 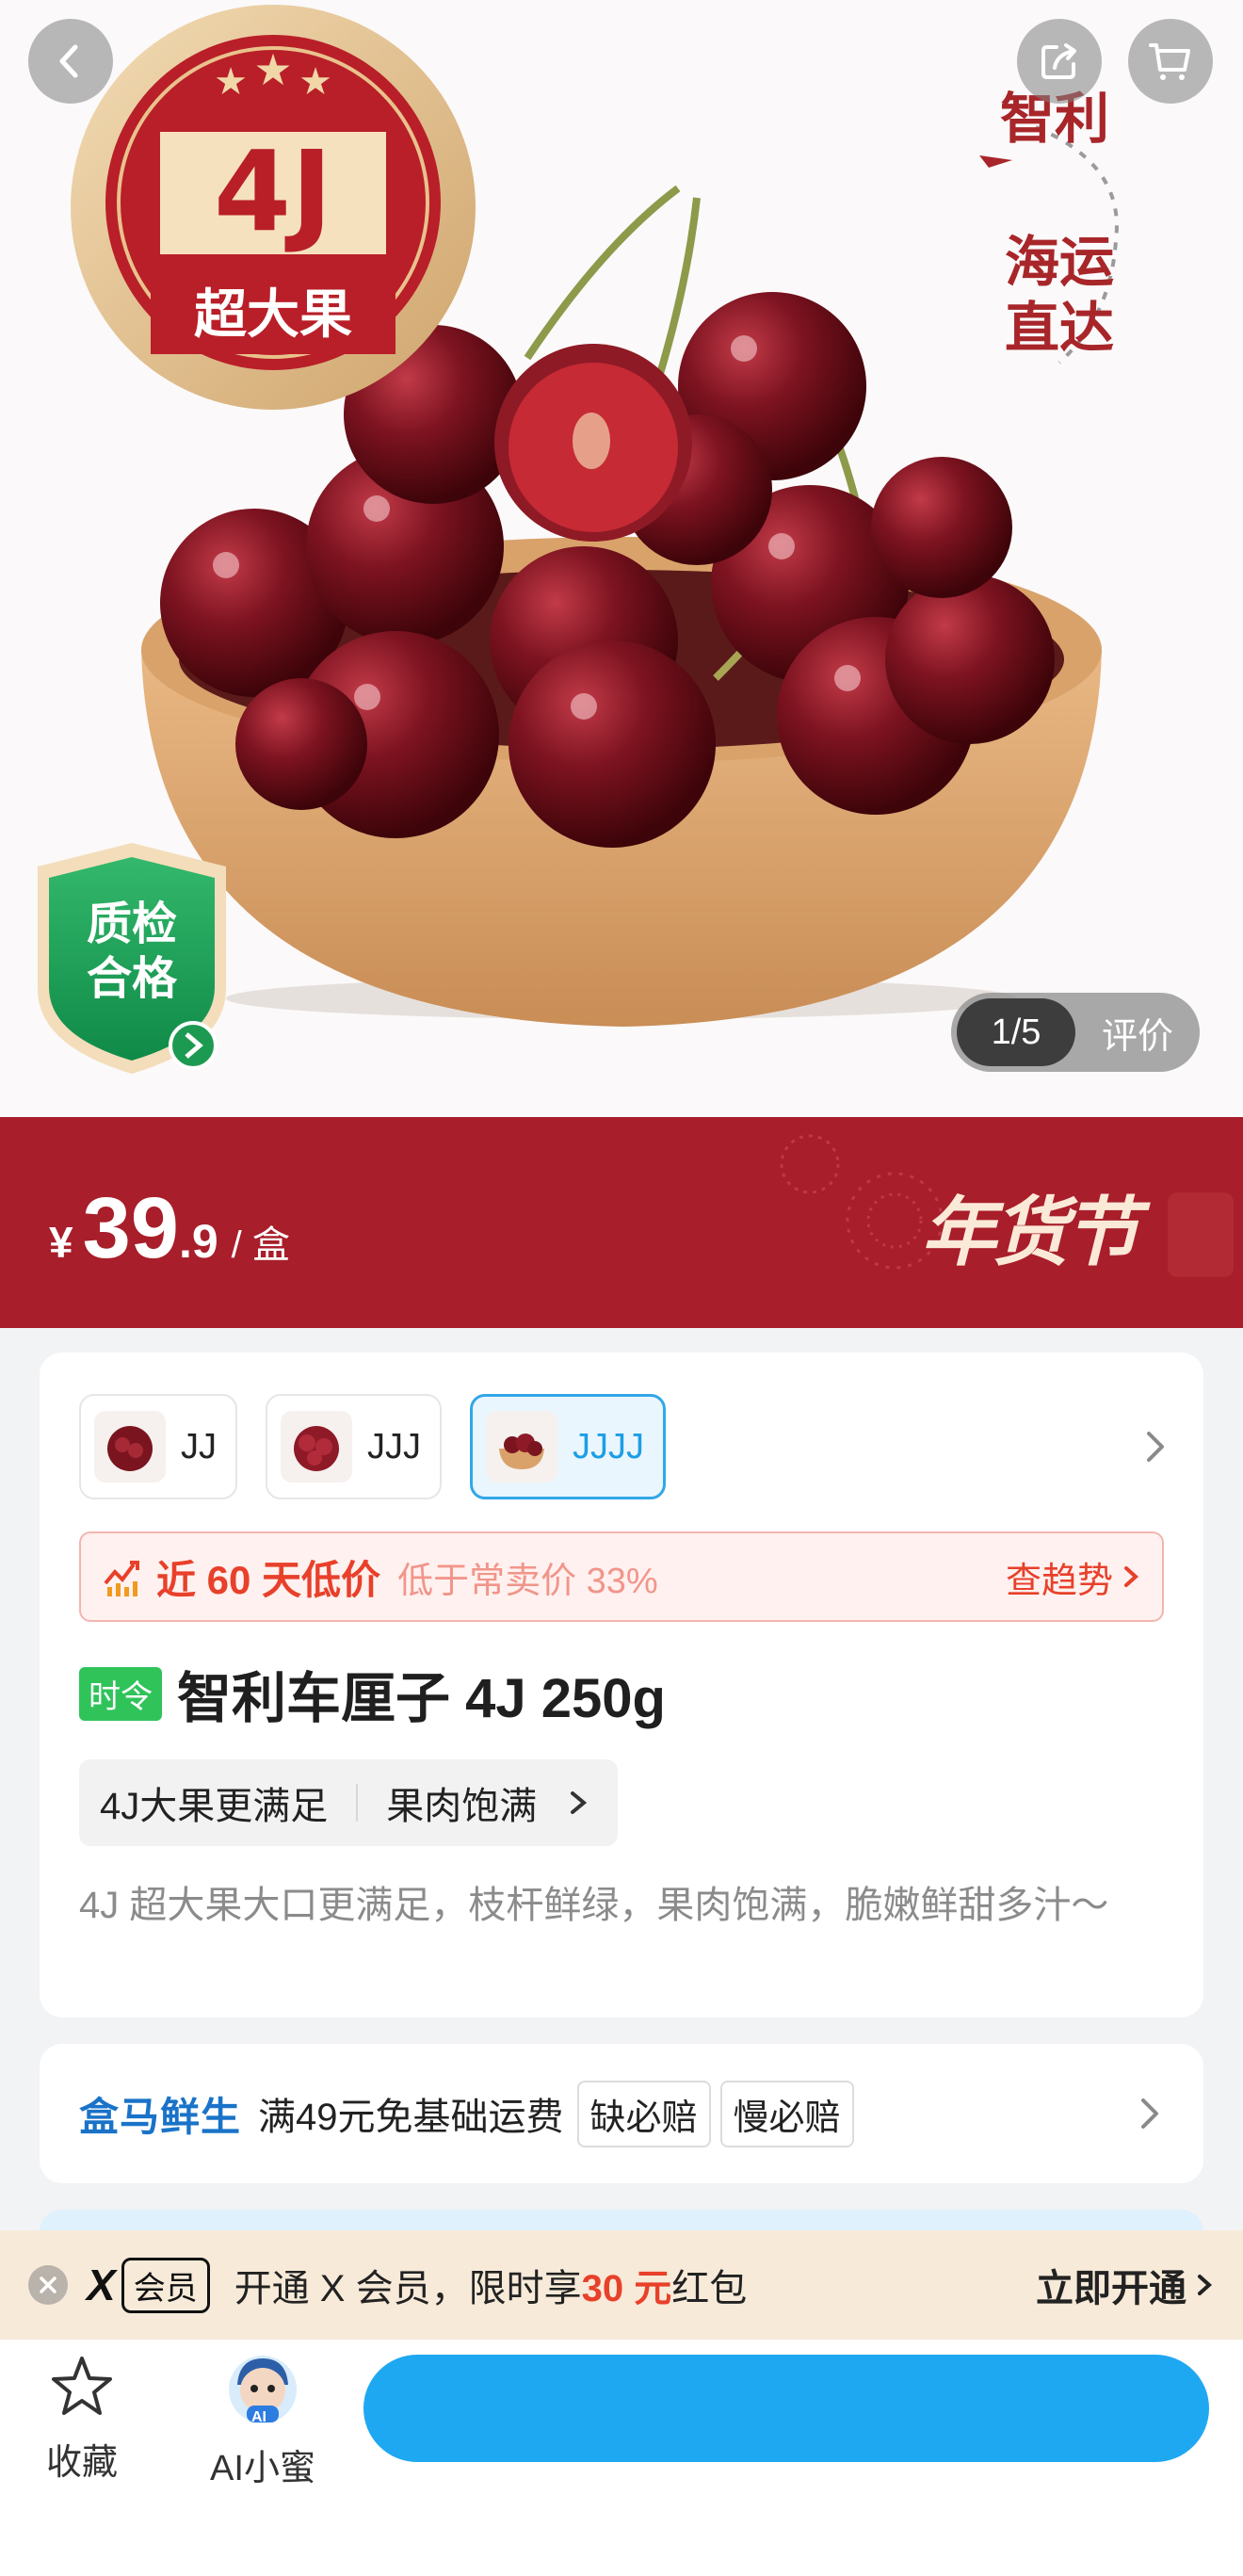 I want to click on gallery-pager: 1/5 评价, so click(x=1075, y=1032).